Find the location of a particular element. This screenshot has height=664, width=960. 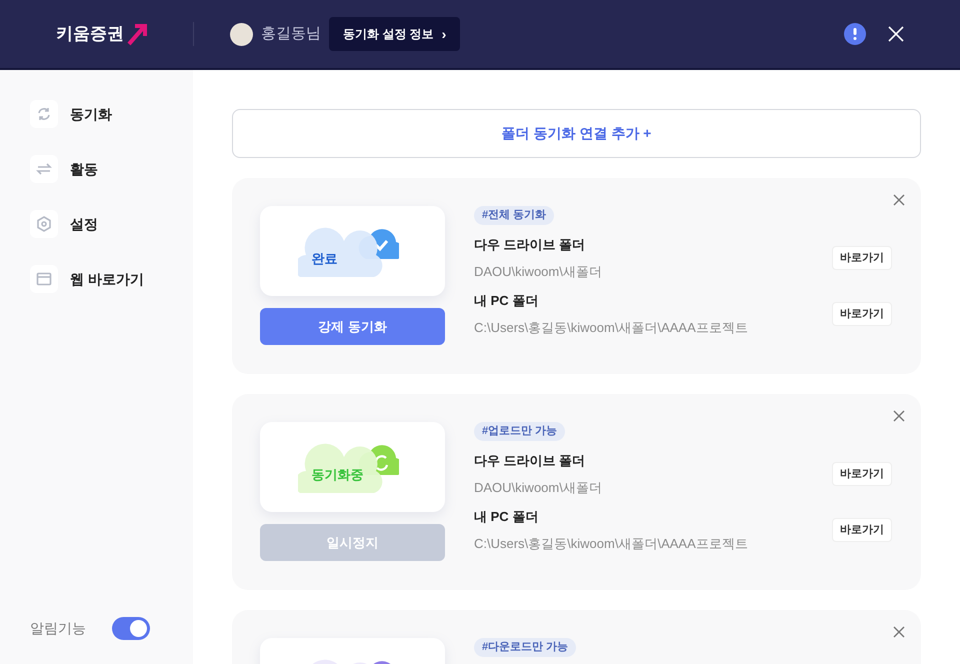

user-name: 홍길동님 is located at coordinates (291, 34).